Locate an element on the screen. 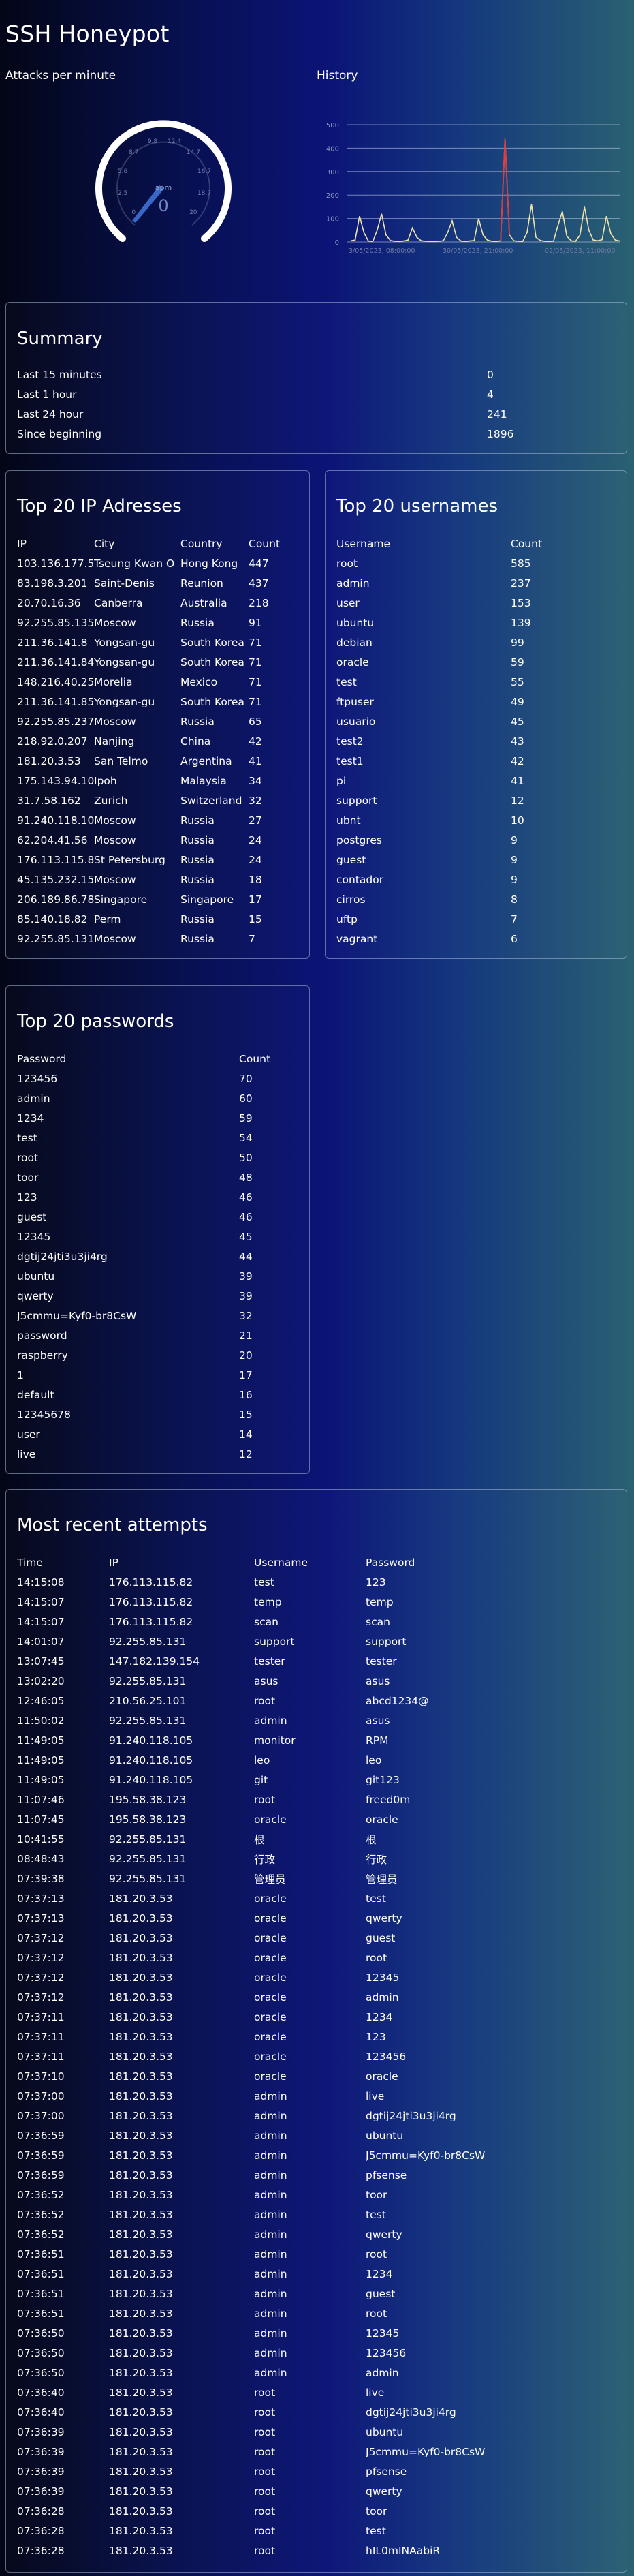 Image resolution: width=634 pixels, height=2576 pixels. password-cell: 123456 is located at coordinates (386, 2352).